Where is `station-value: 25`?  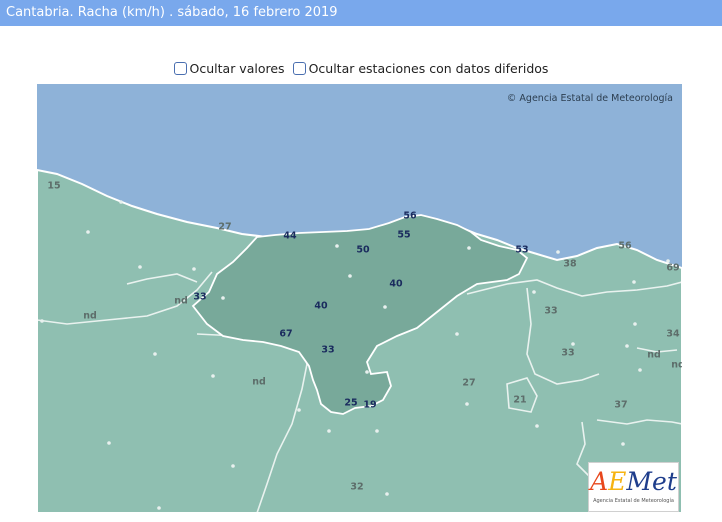
station-value: 25 is located at coordinates (350, 403).